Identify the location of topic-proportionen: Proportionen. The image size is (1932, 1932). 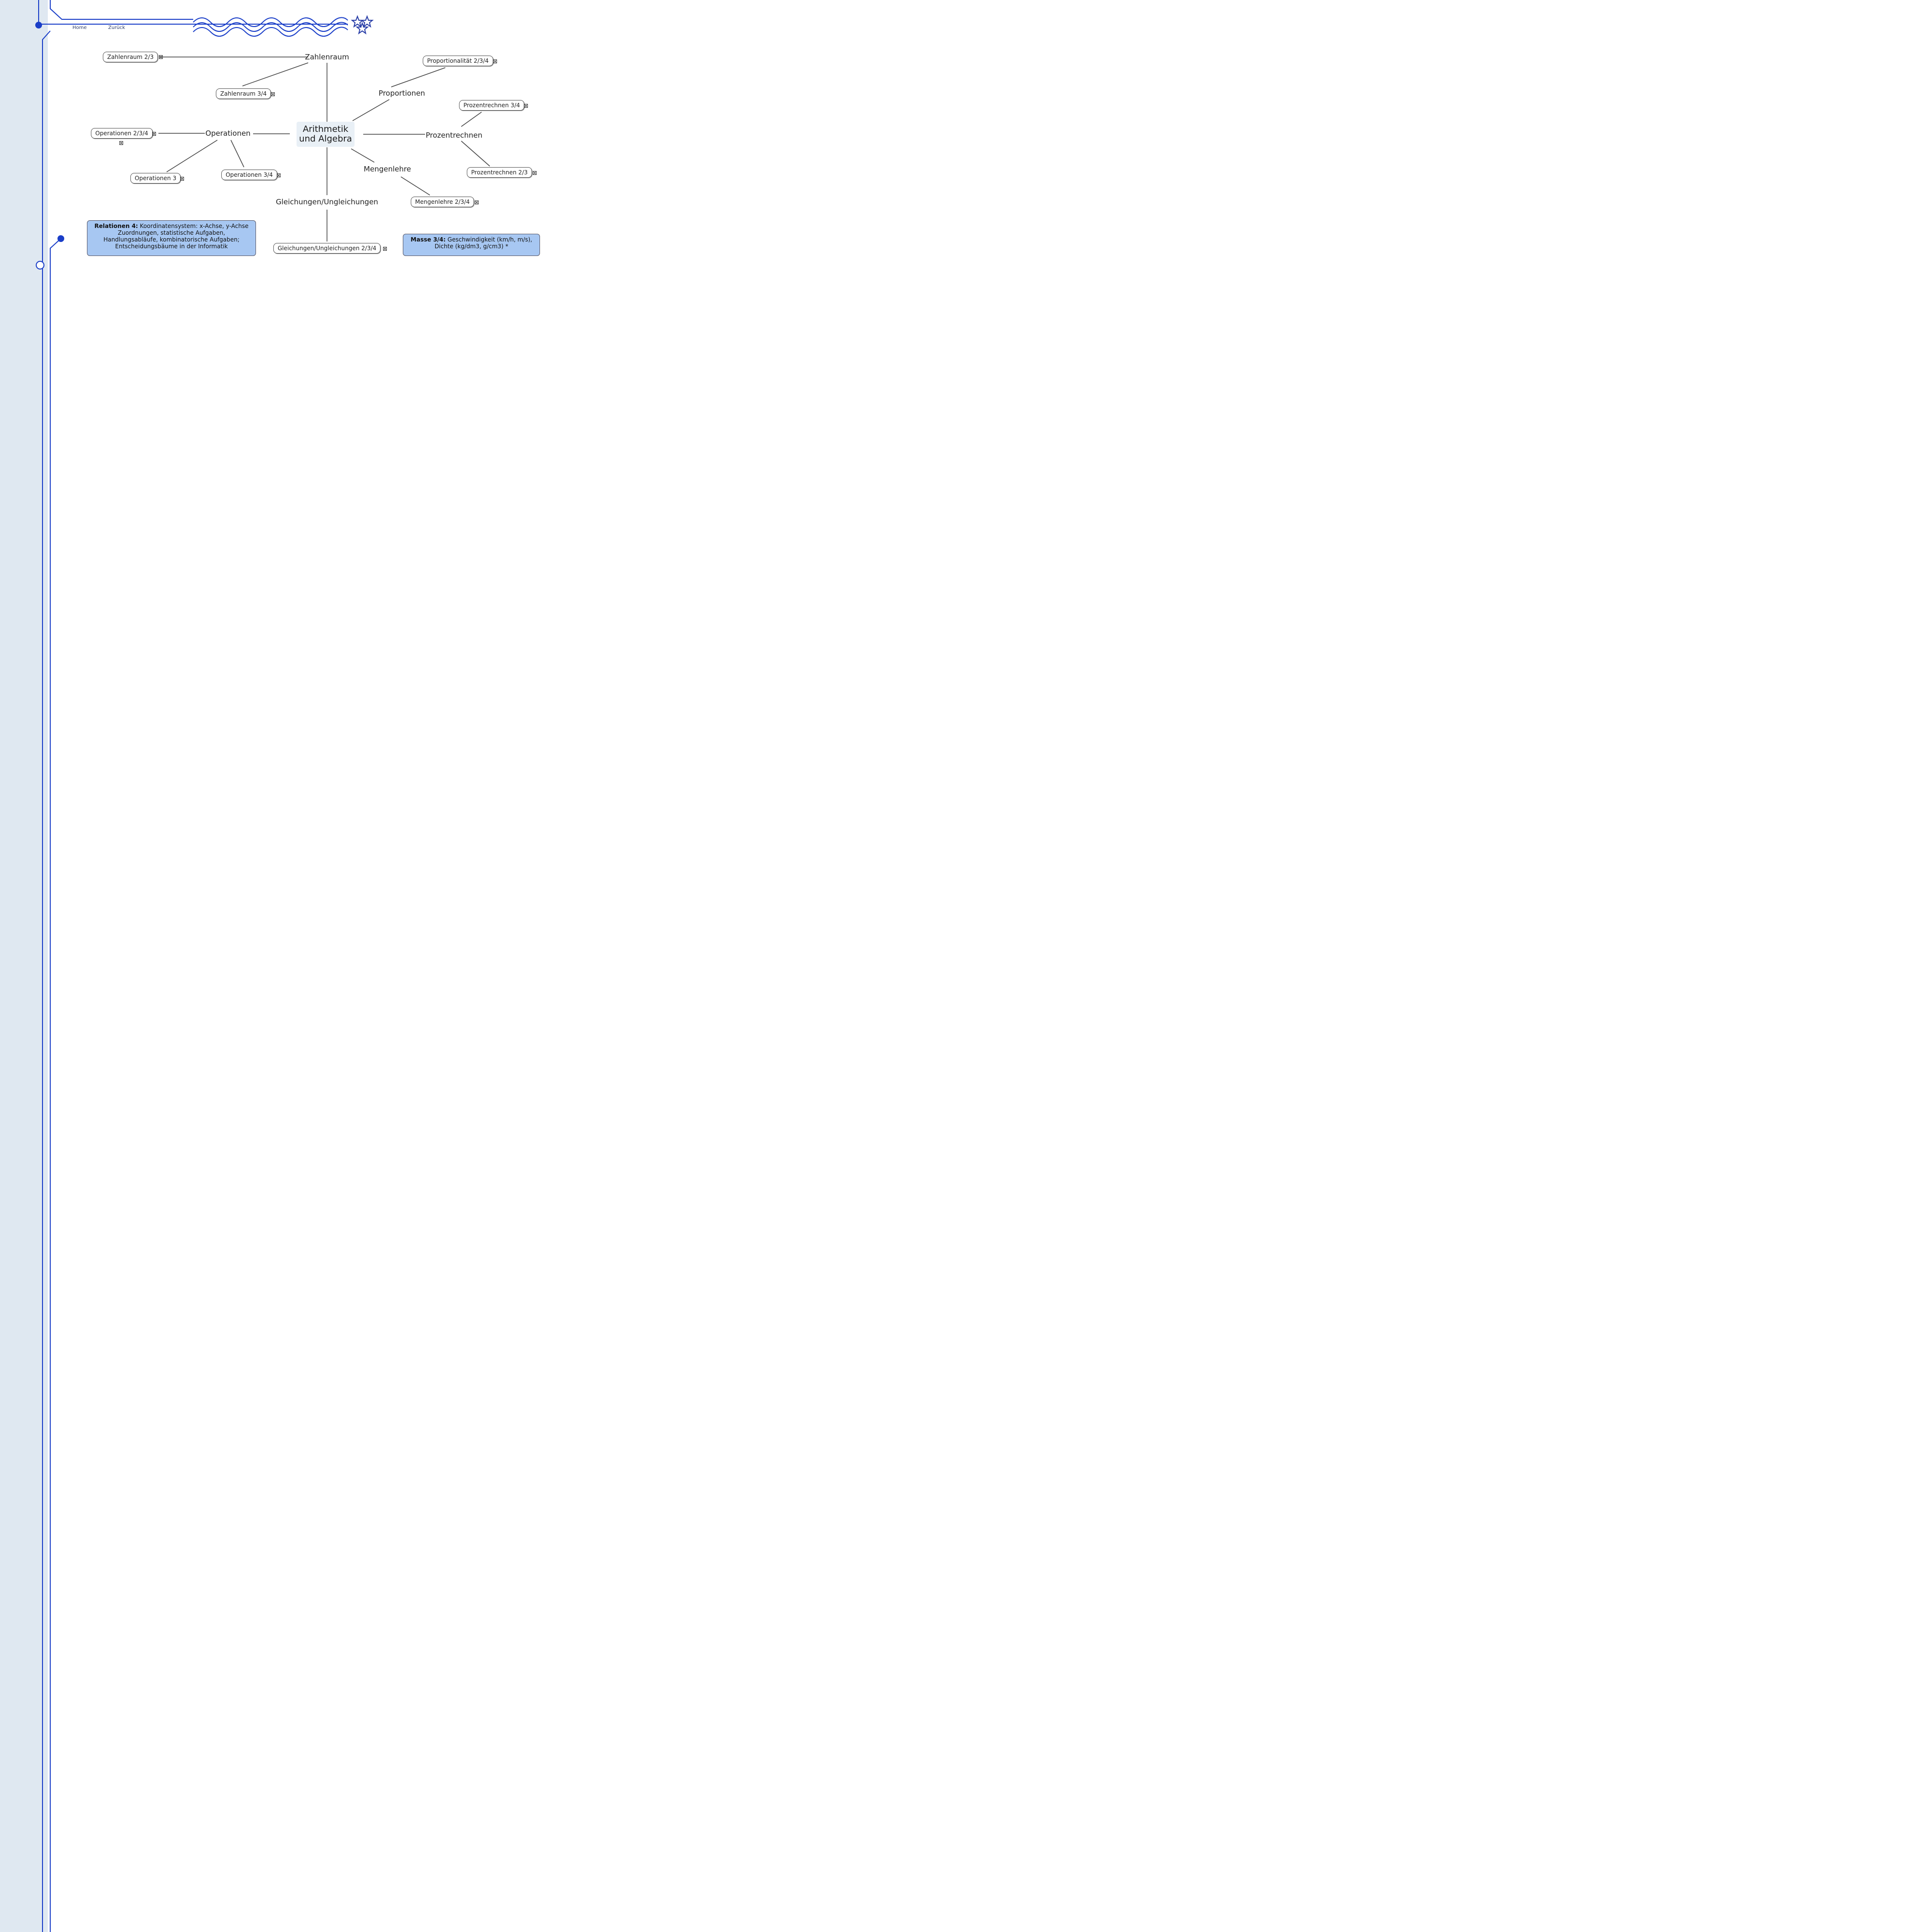
(402, 93).